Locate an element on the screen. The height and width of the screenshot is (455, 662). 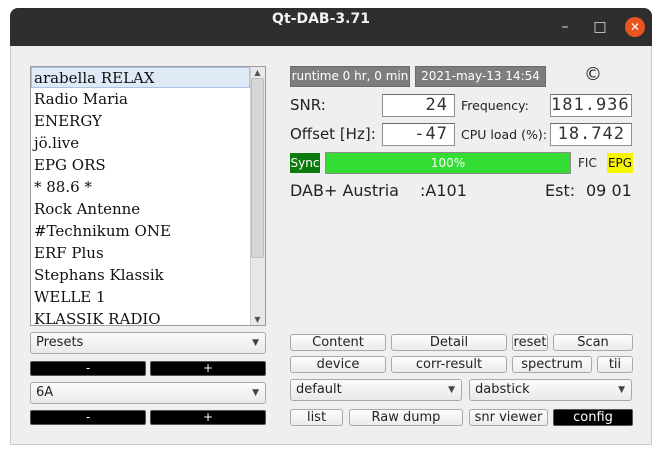
est-label: Est: is located at coordinates (560, 190).